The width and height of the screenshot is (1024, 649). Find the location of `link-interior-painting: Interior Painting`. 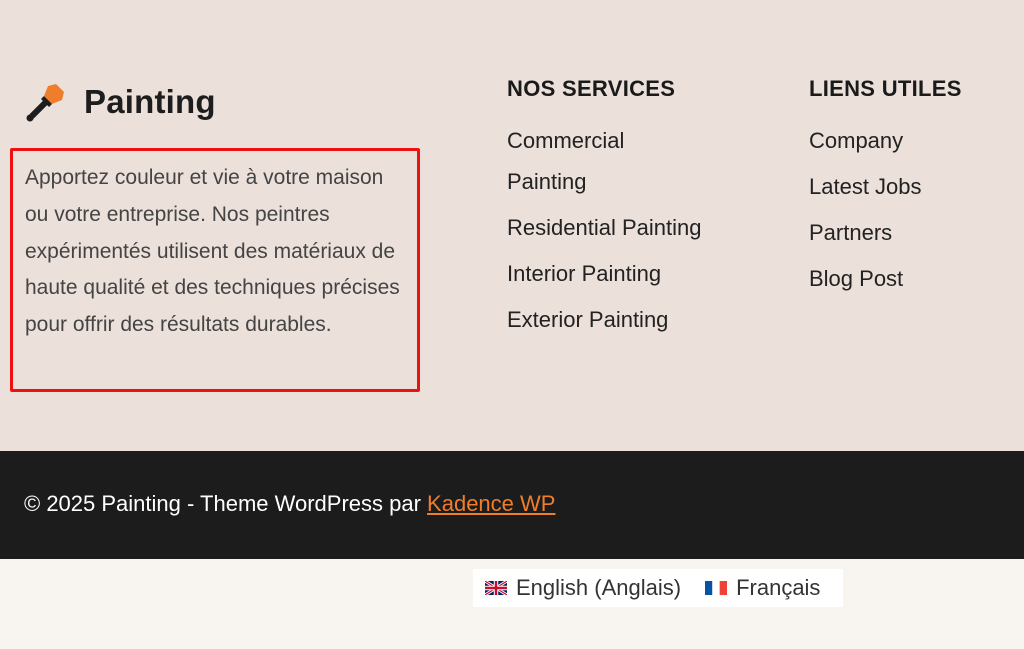

link-interior-painting: Interior Painting is located at coordinates (607, 273).